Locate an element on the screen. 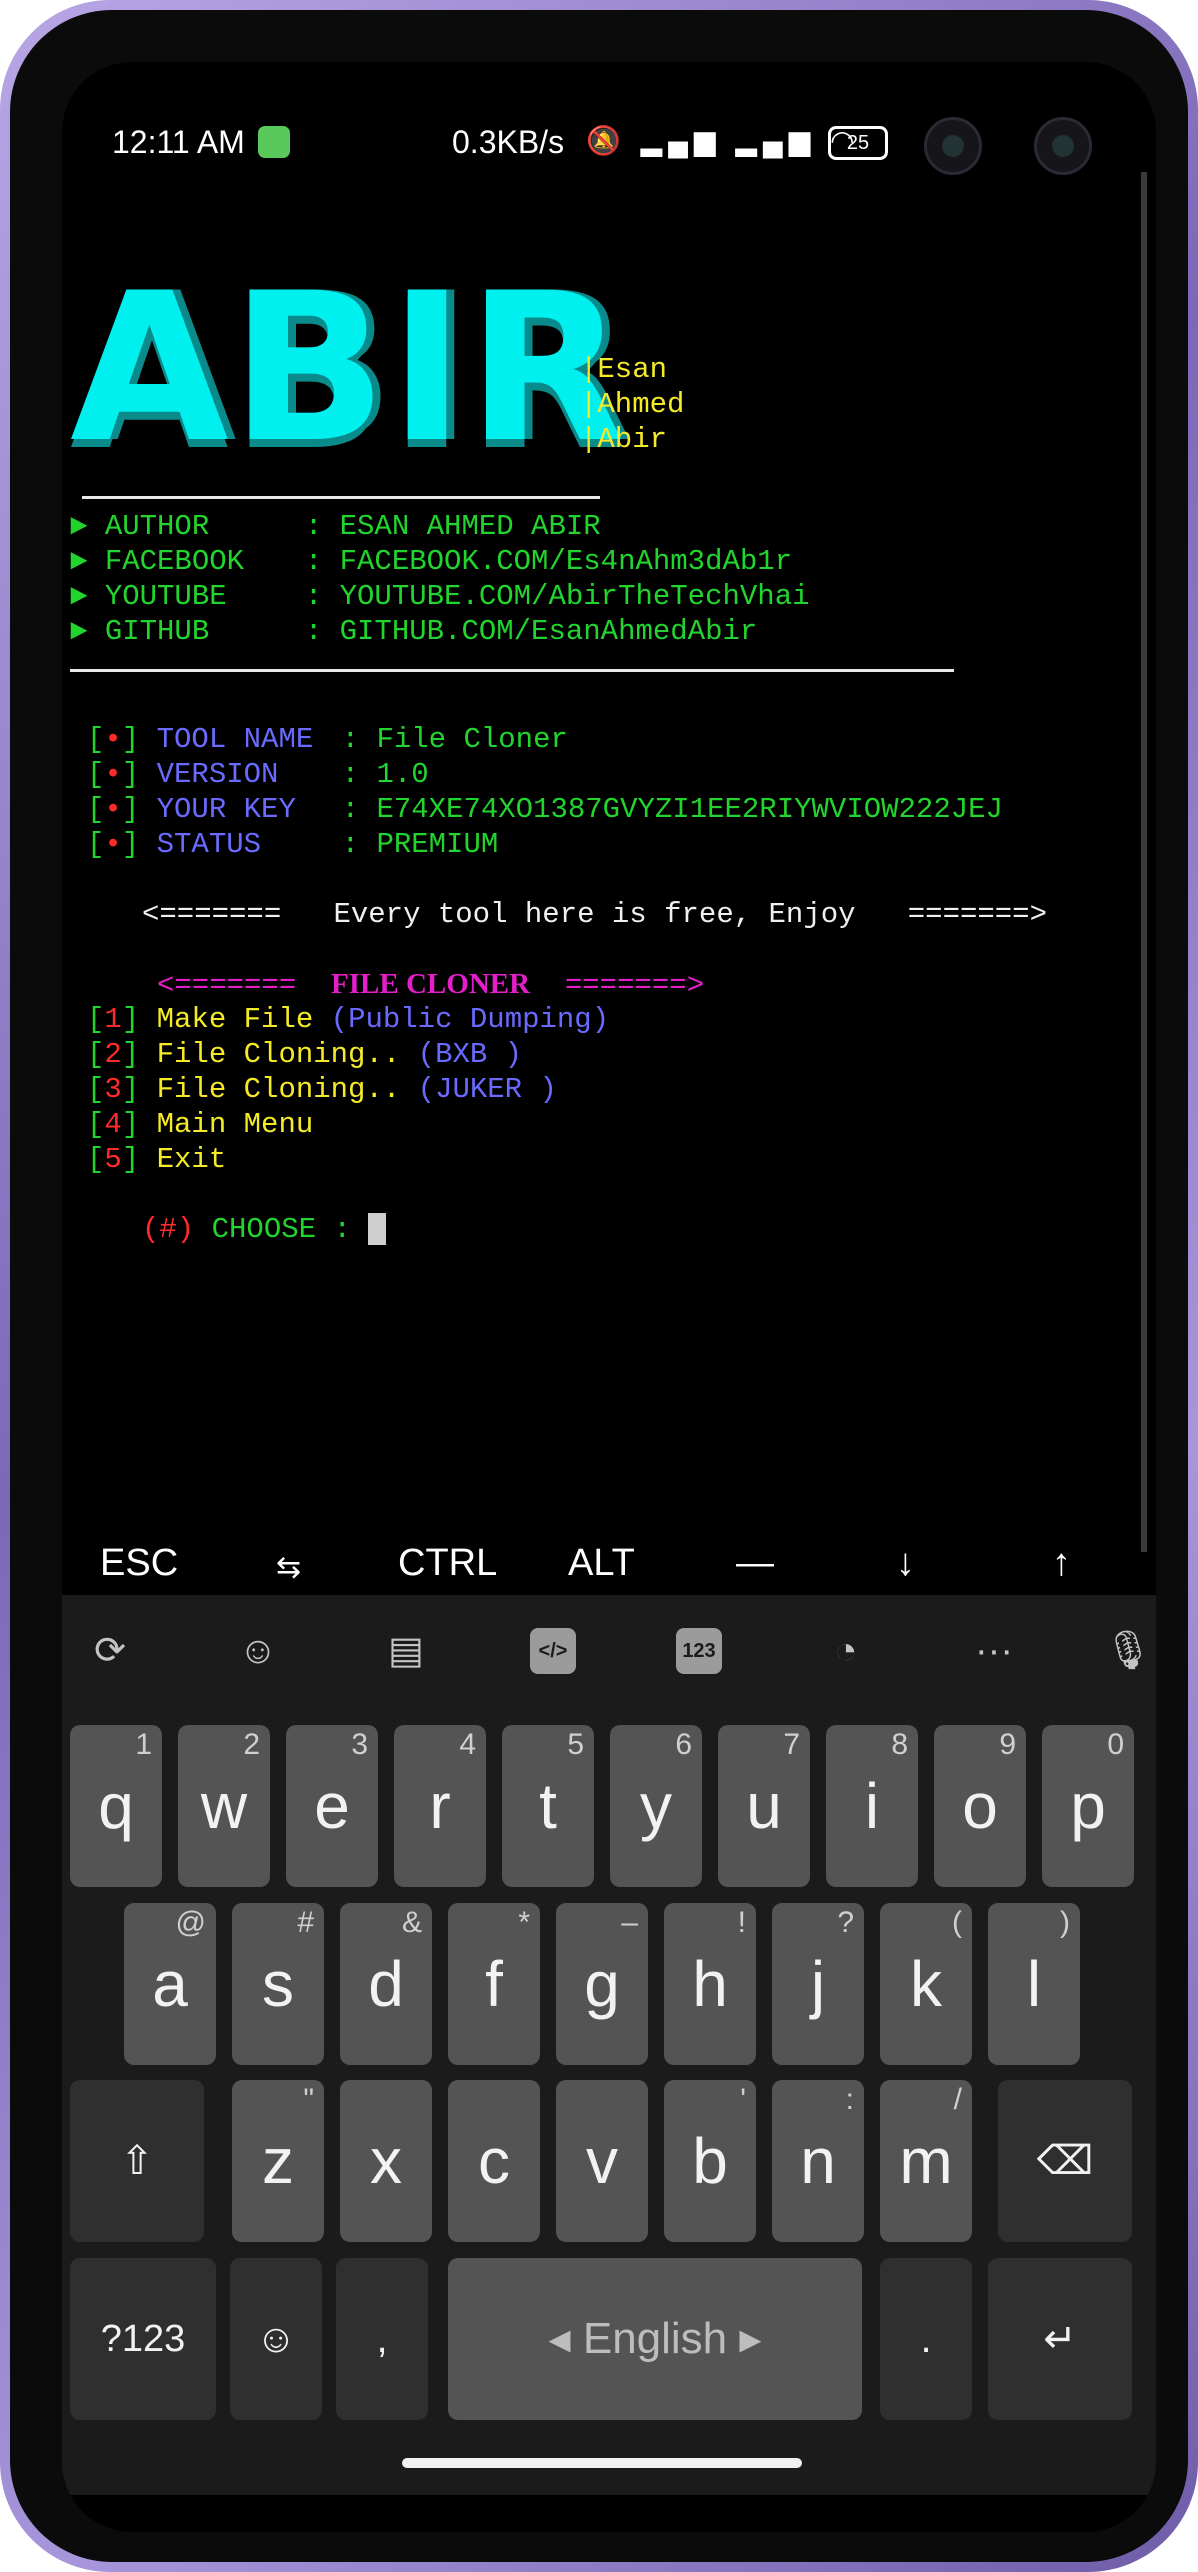  key-y: 6y is located at coordinates (656, 1806).